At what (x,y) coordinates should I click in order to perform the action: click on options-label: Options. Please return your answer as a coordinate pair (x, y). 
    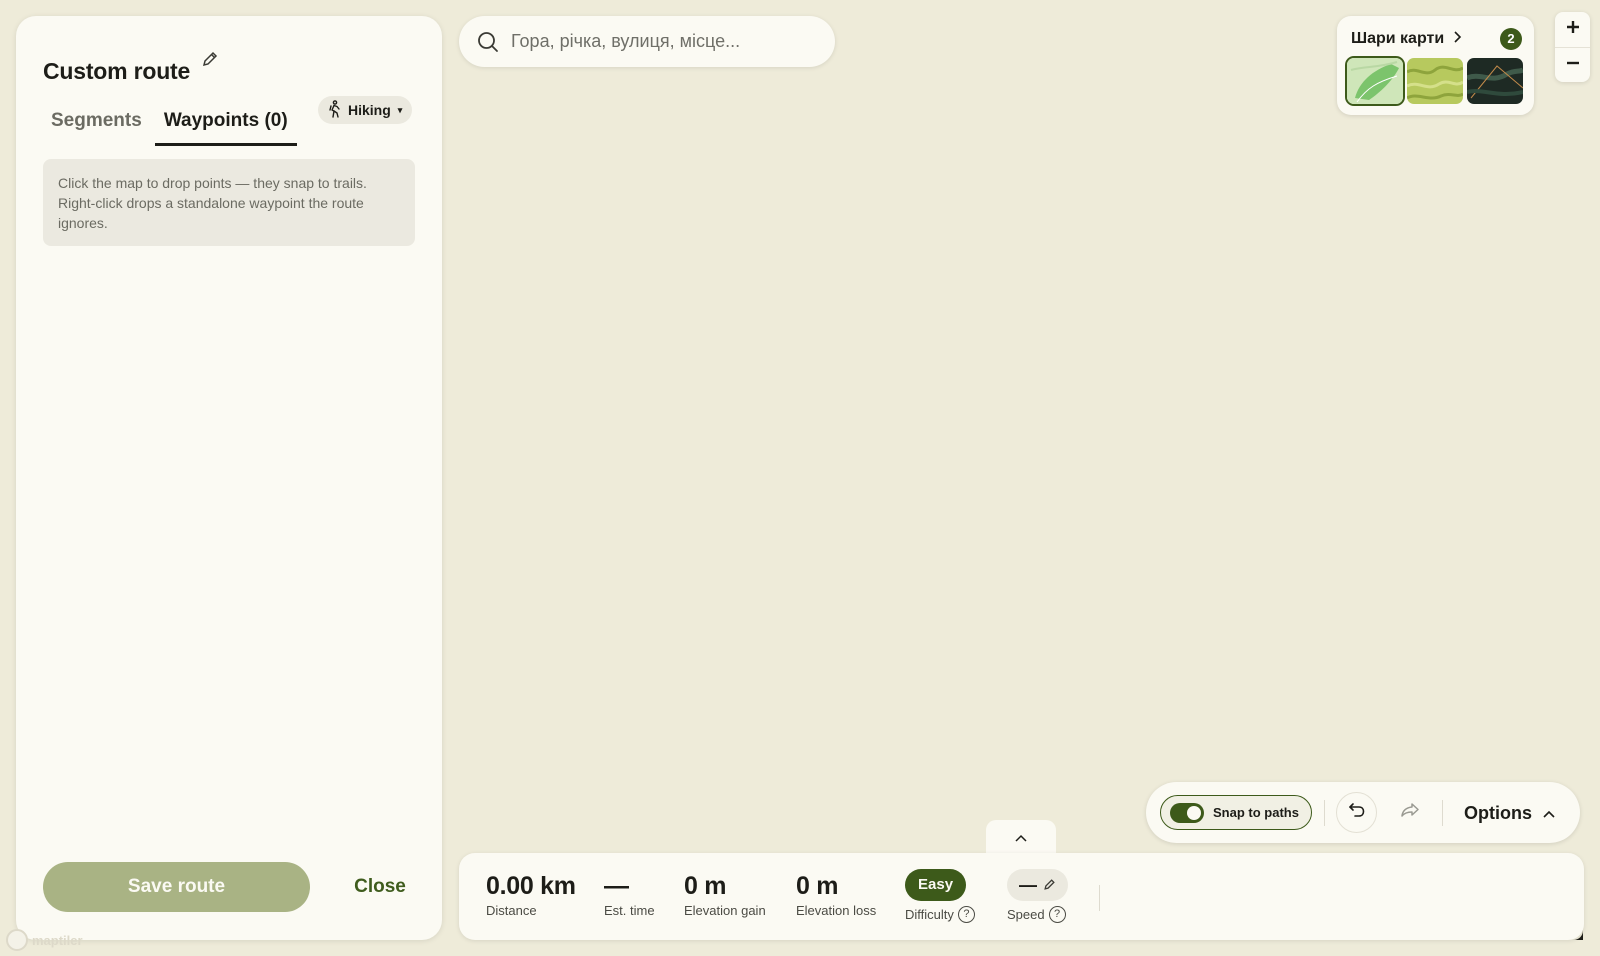
    Looking at the image, I should click on (1498, 812).